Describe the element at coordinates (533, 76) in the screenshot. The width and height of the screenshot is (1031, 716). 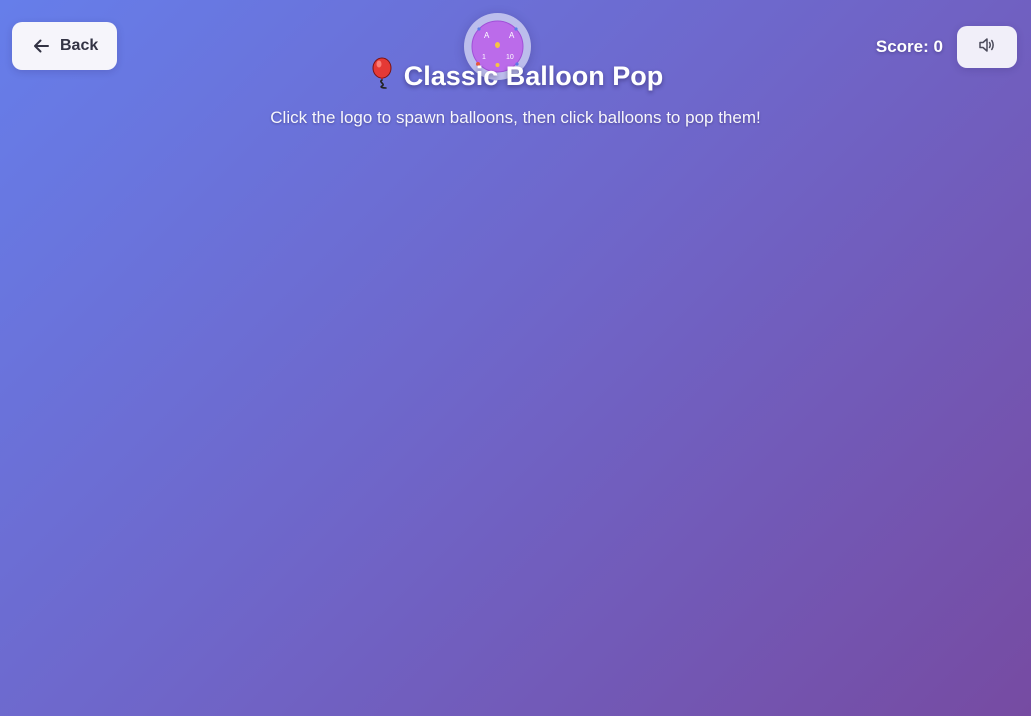
I see `page-title-text: Classic Balloon Pop` at that location.